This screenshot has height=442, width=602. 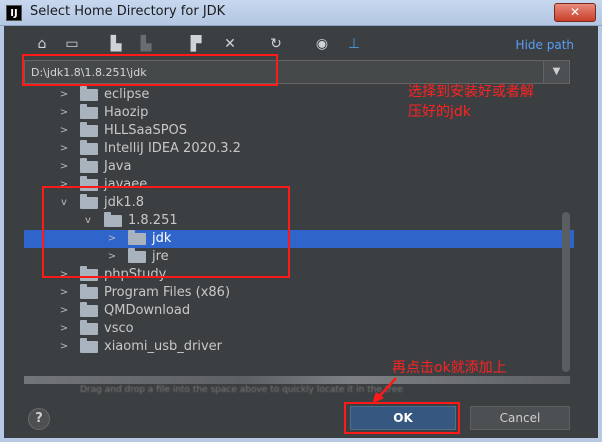 What do you see at coordinates (119, 328) in the screenshot?
I see `tree-item-label: vsco` at bounding box center [119, 328].